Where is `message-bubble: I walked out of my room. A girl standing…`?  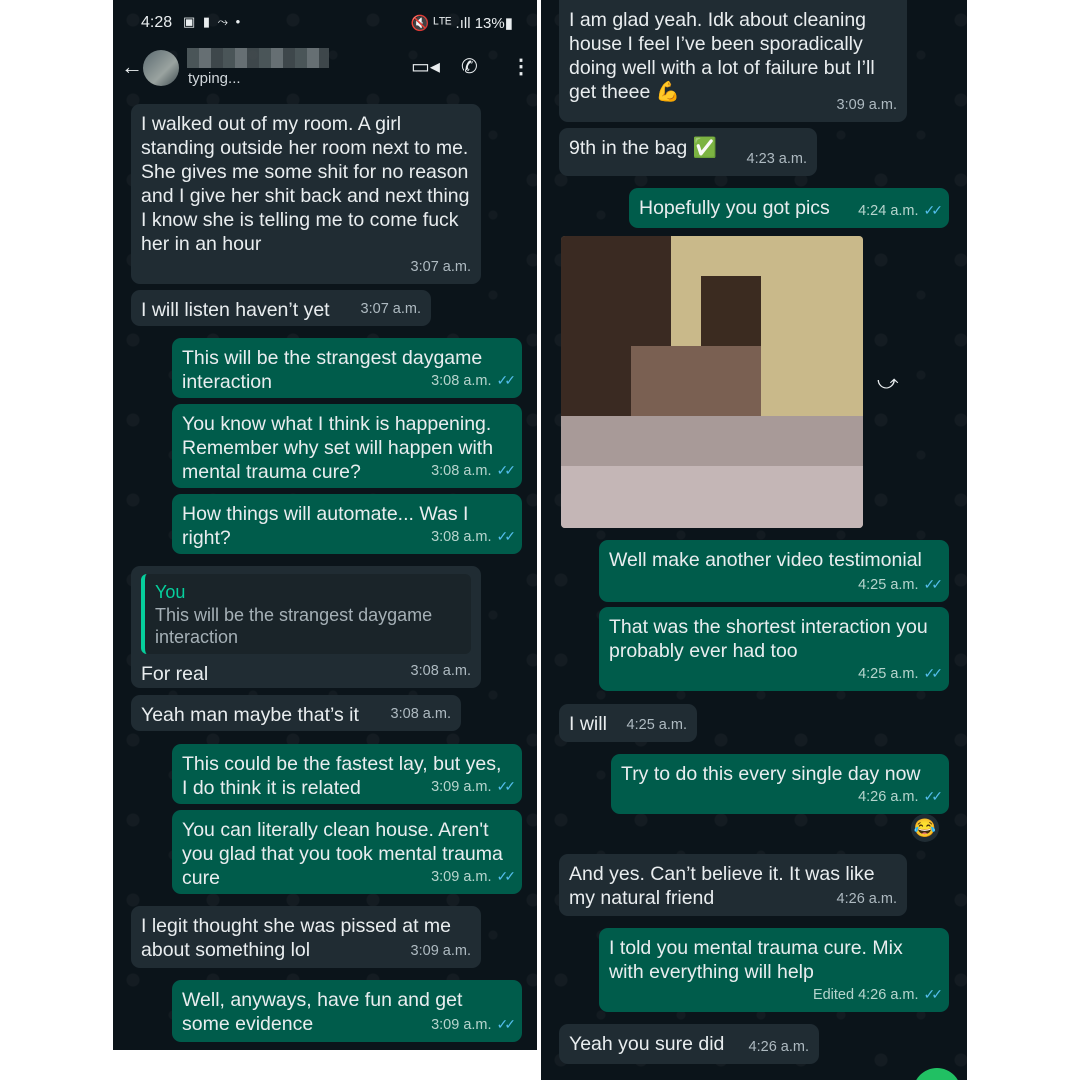 message-bubble: I walked out of my room. A girl standing… is located at coordinates (306, 194).